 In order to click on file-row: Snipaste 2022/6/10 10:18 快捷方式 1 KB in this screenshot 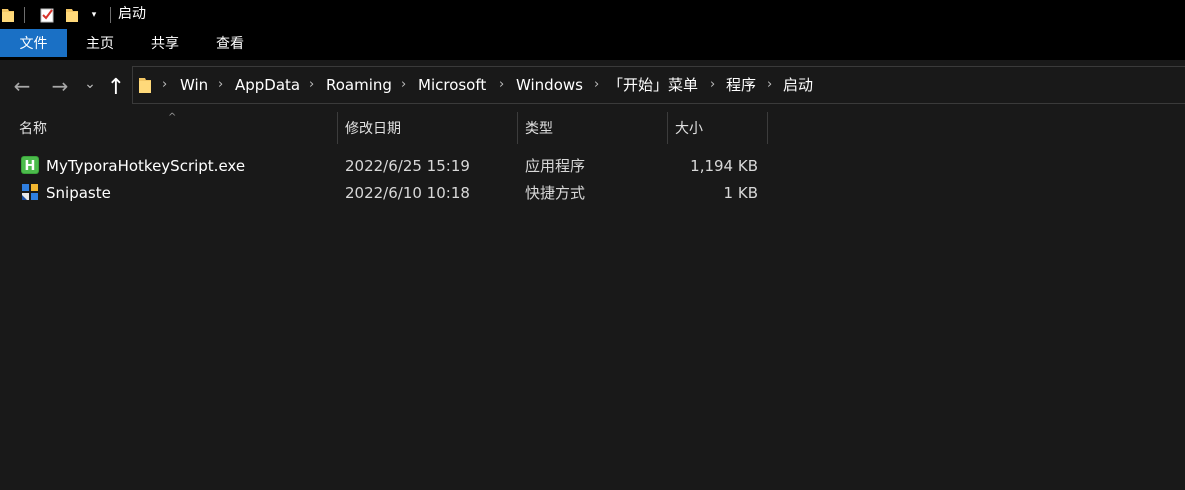, I will do `click(390, 193)`.